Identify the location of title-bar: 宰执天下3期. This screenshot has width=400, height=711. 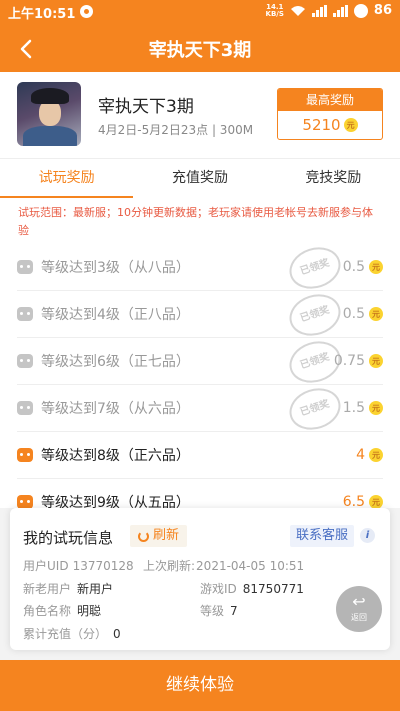
(200, 48).